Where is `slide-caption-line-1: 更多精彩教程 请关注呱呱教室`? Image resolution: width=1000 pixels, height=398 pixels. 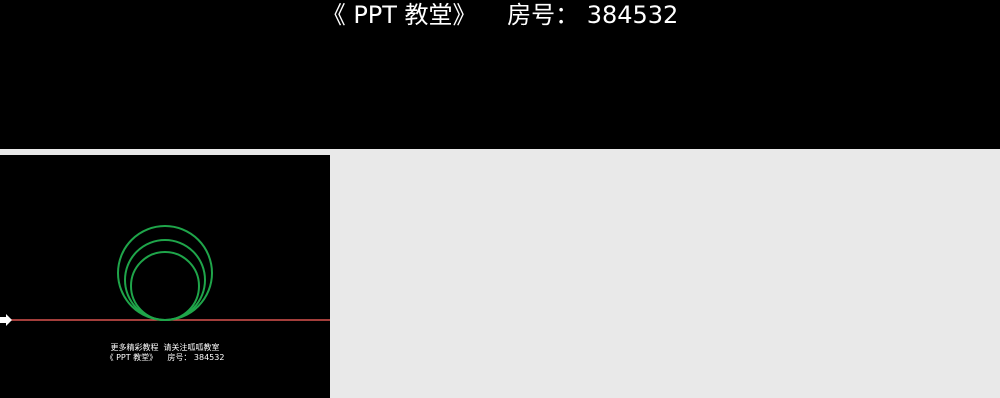 slide-caption-line-1: 更多精彩教程 请关注呱呱教室 is located at coordinates (165, 347).